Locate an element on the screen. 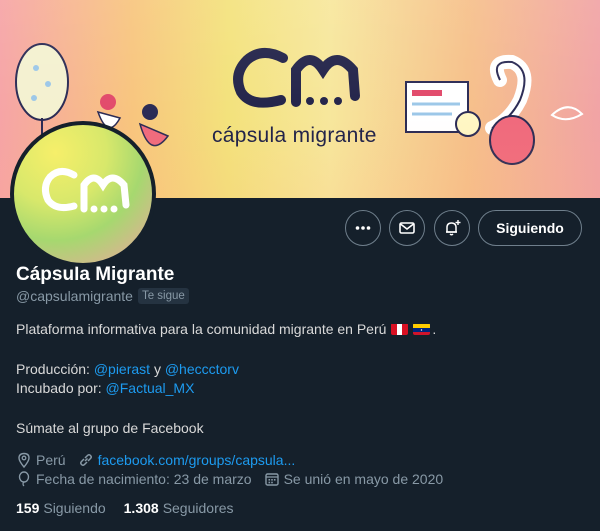  location-pin-icon is located at coordinates (24, 460).